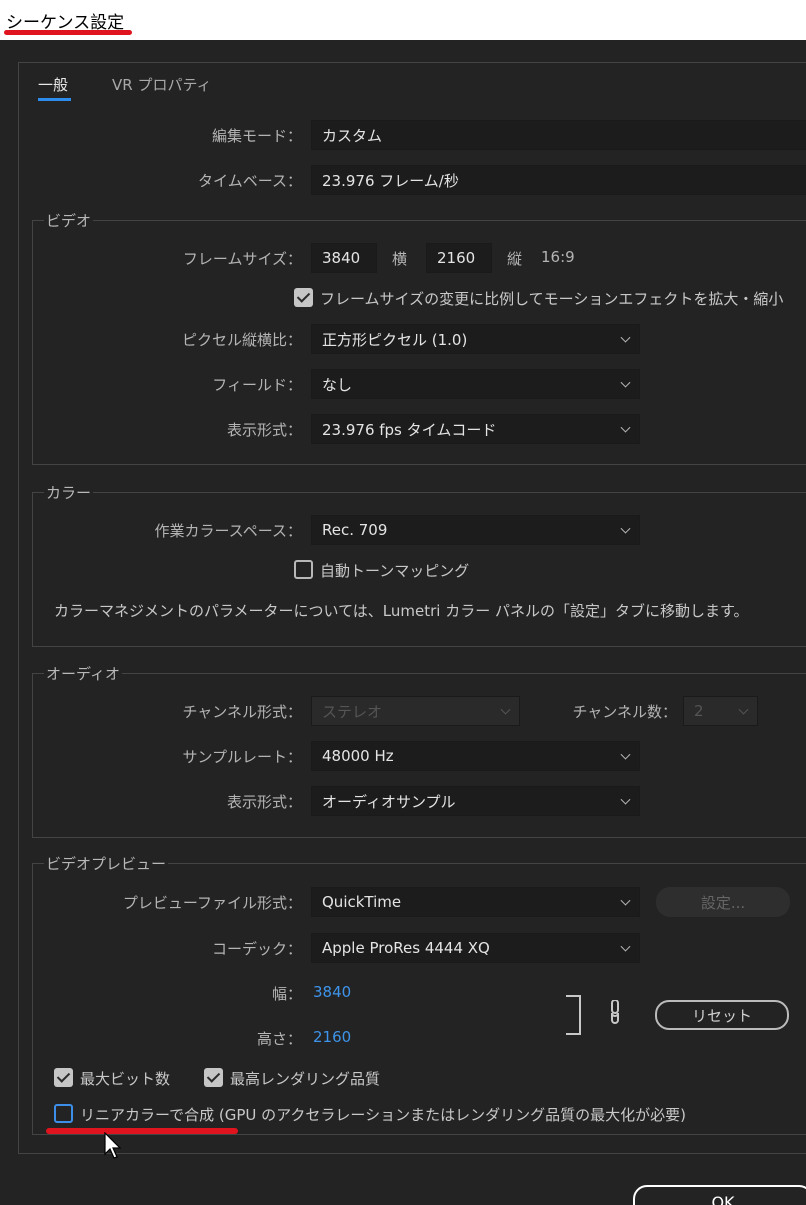 The width and height of the screenshot is (806, 1205). I want to click on audio-display-format-label: 表示形式：, so click(264, 802).